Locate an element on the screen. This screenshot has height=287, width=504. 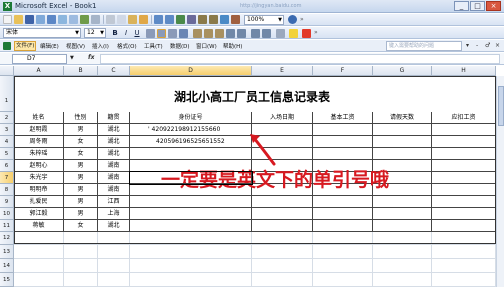
decrease-indent-icon is located at coordinates (255, 33).